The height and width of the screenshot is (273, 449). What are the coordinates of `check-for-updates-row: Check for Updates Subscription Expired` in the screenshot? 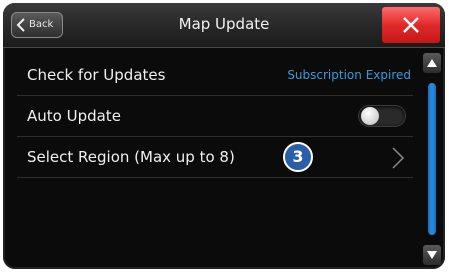 It's located at (215, 75).